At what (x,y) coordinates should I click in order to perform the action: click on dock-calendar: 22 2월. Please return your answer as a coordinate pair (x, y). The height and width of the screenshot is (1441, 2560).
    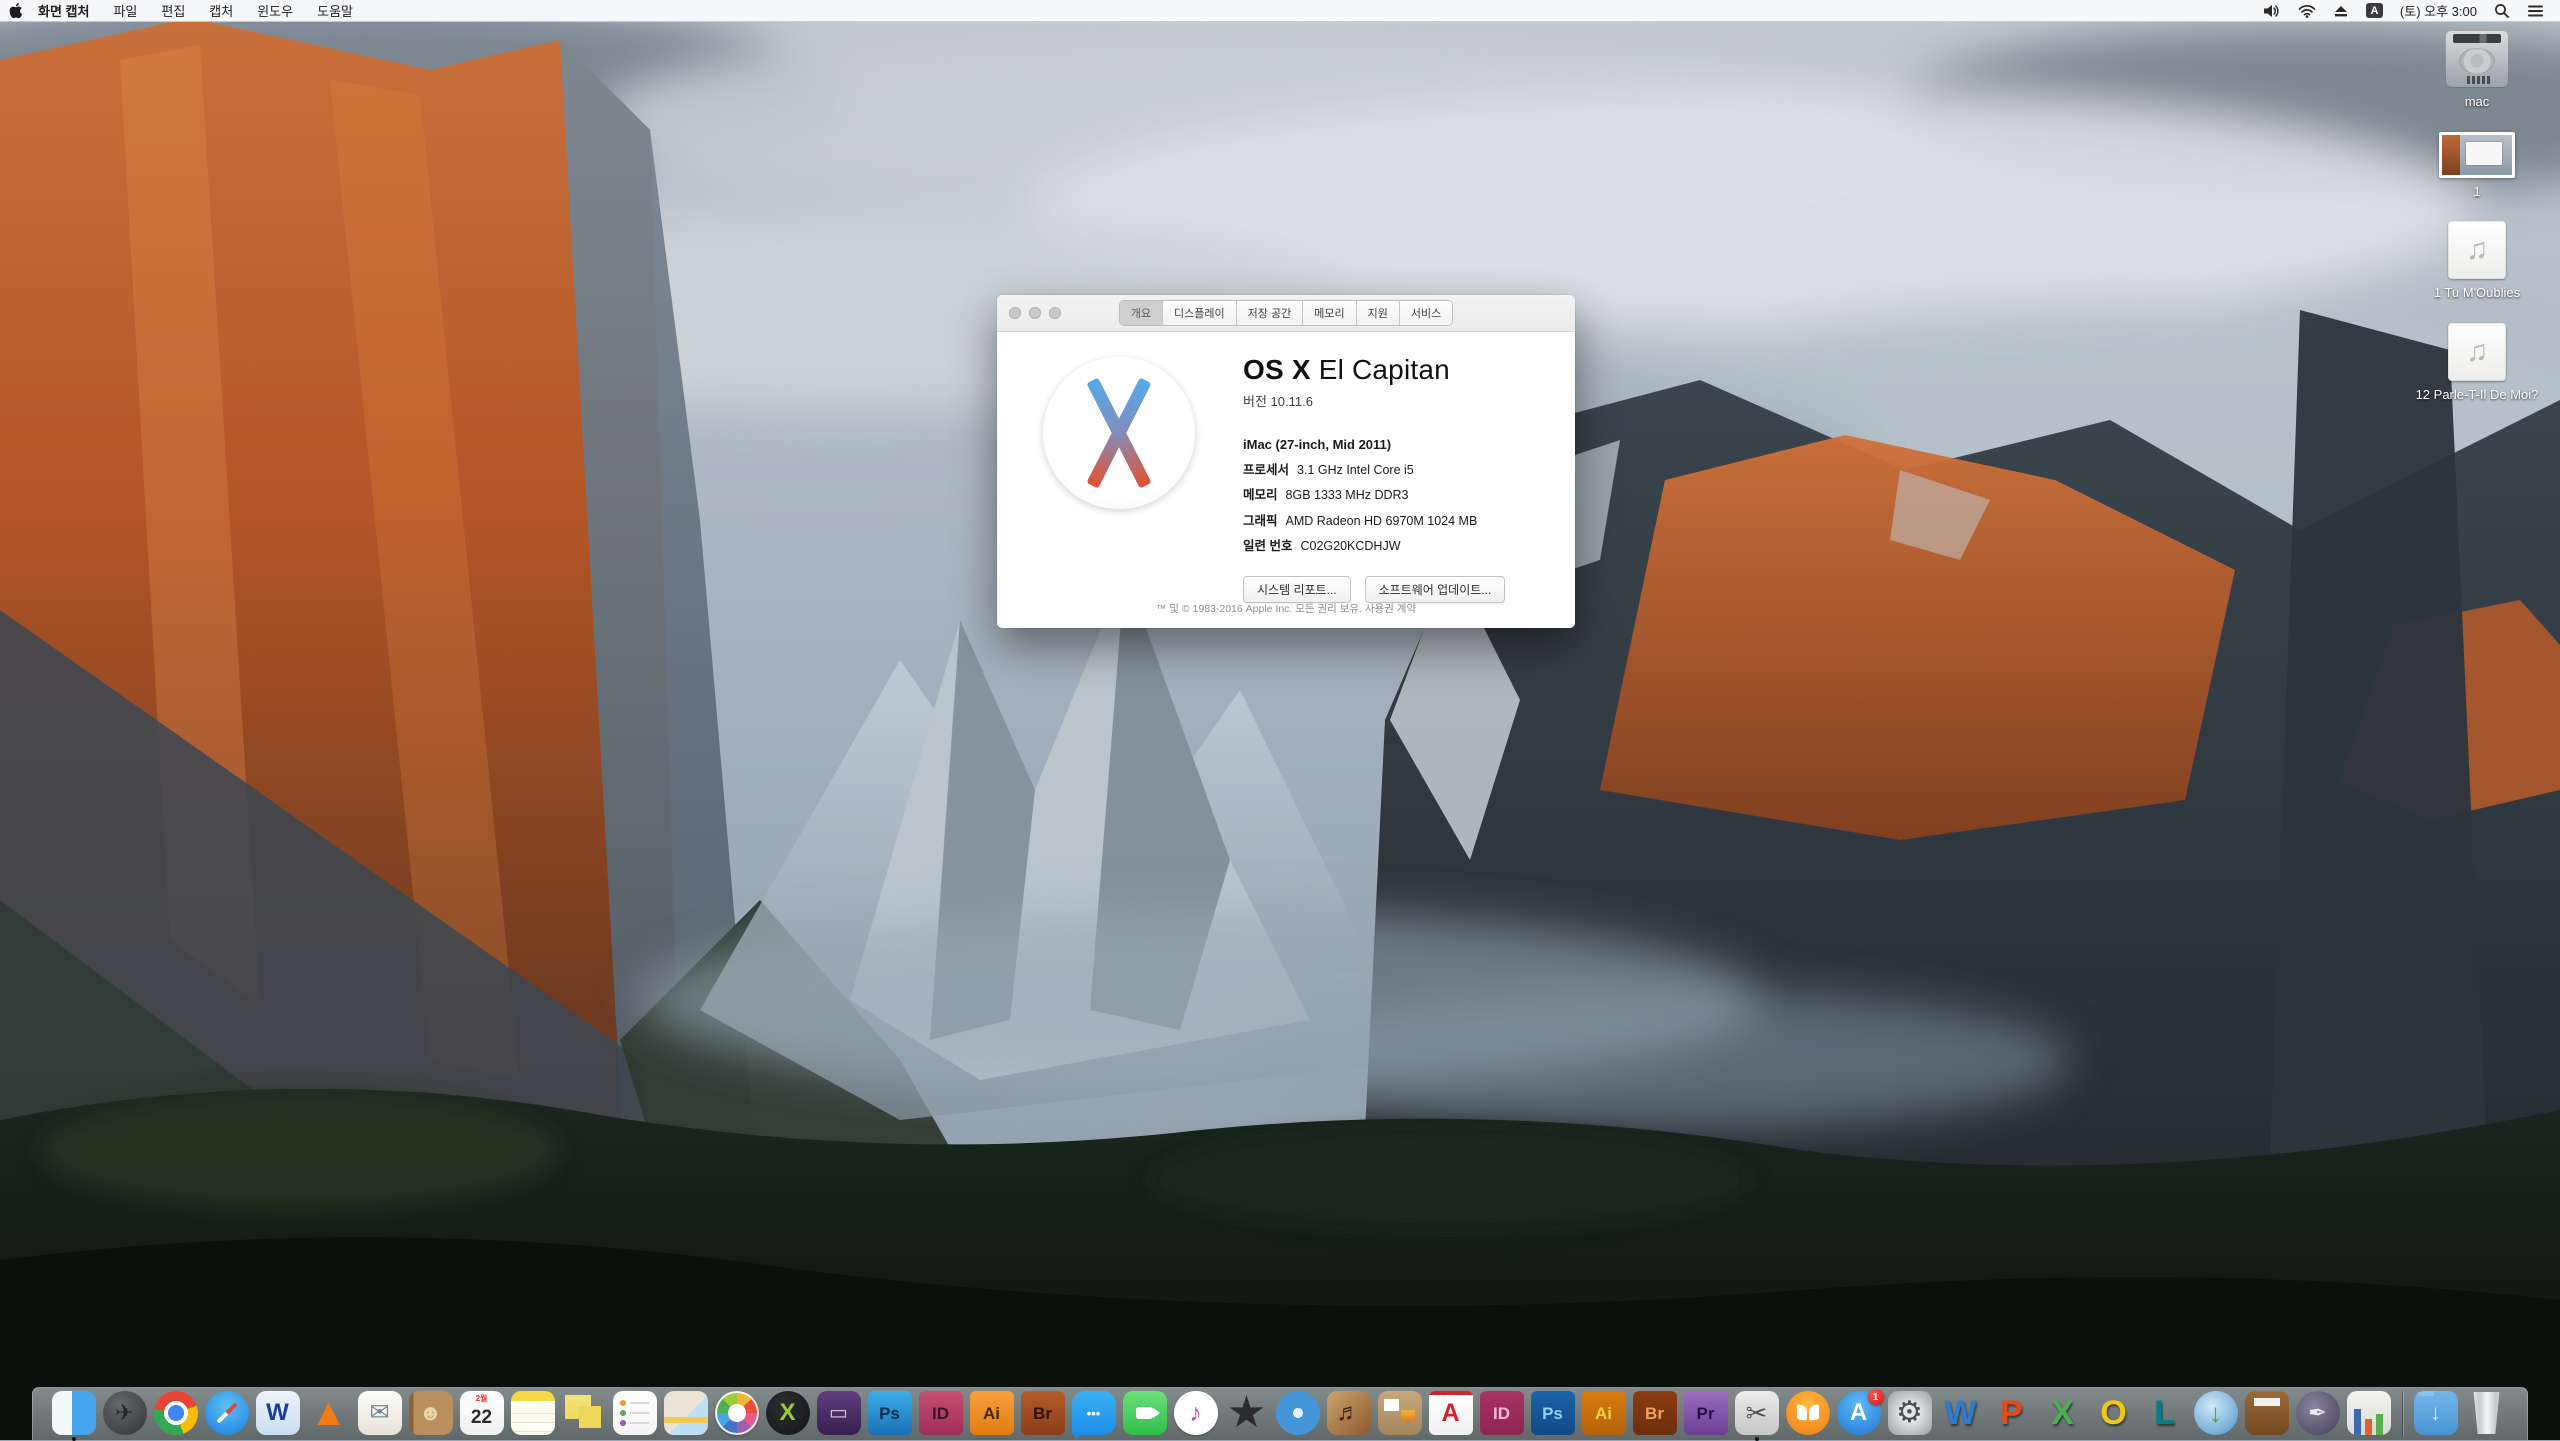
    Looking at the image, I should click on (481, 1416).